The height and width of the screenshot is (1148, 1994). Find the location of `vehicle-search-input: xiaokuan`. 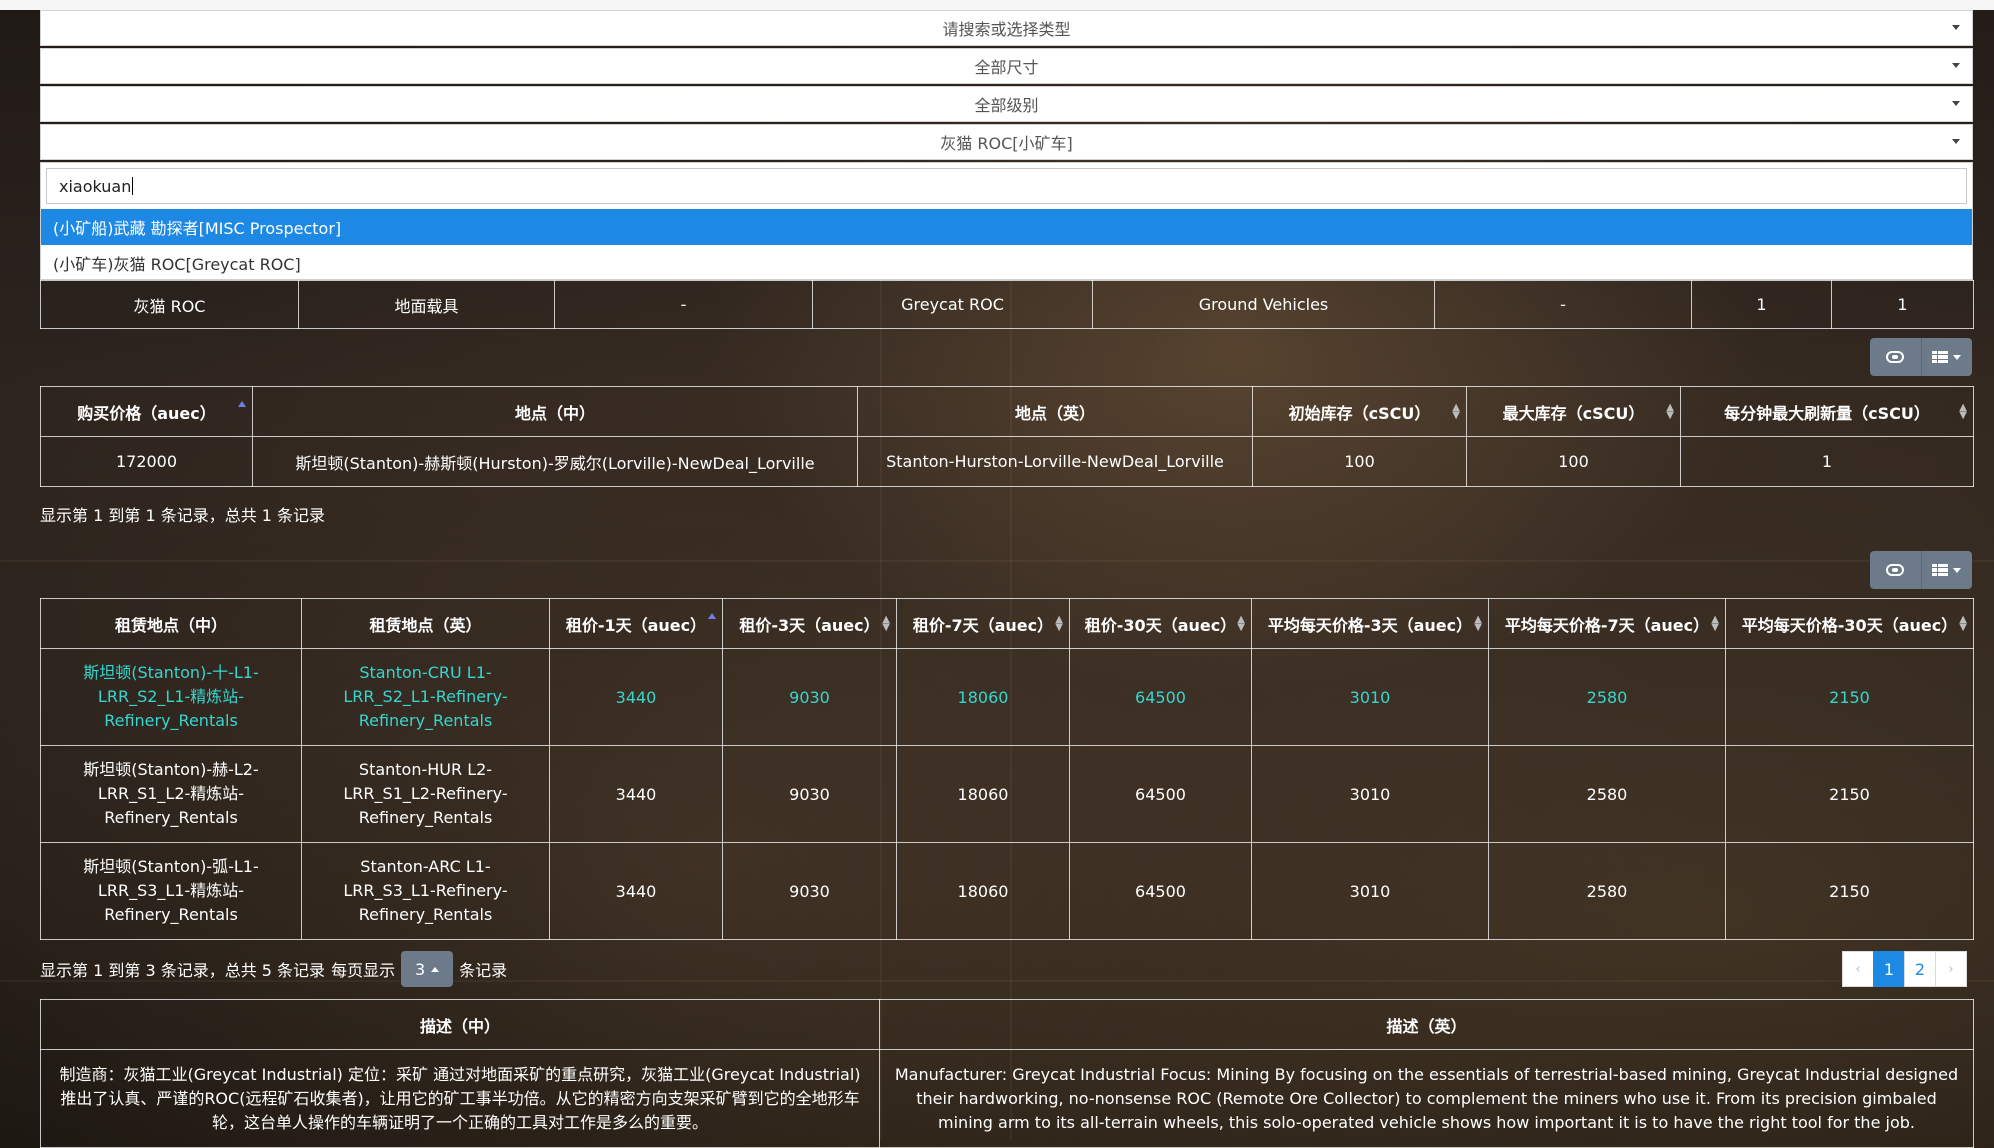

vehicle-search-input: xiaokuan is located at coordinates (1006, 186).